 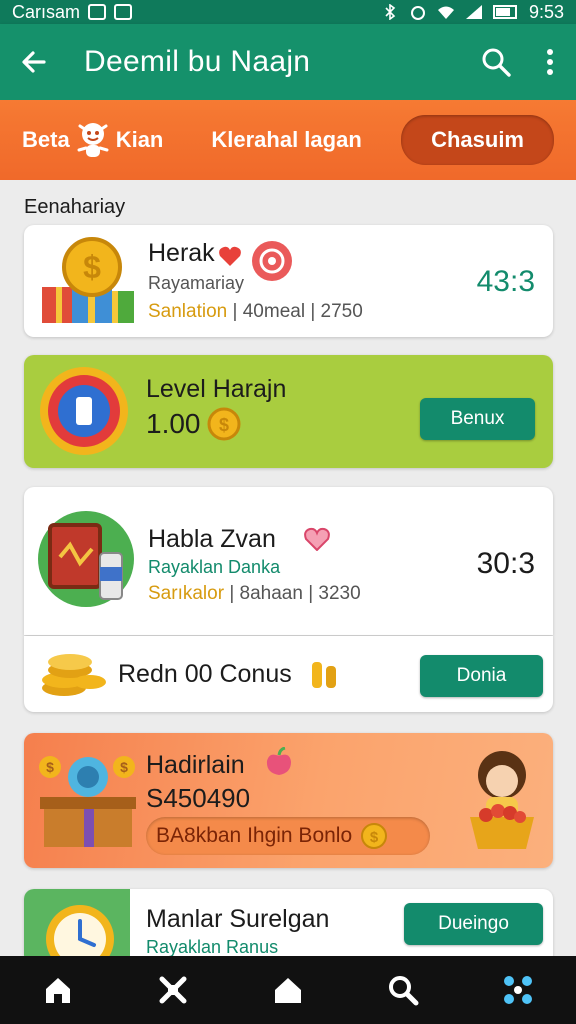 I want to click on network-icon, so click(x=518, y=990).